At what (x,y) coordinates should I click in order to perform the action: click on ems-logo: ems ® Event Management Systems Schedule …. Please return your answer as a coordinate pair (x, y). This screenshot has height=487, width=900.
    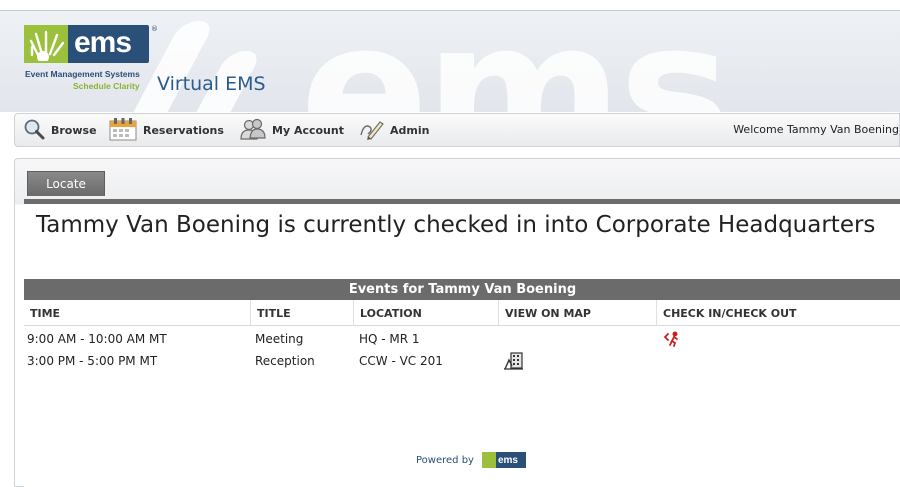
    Looking at the image, I should click on (91, 65).